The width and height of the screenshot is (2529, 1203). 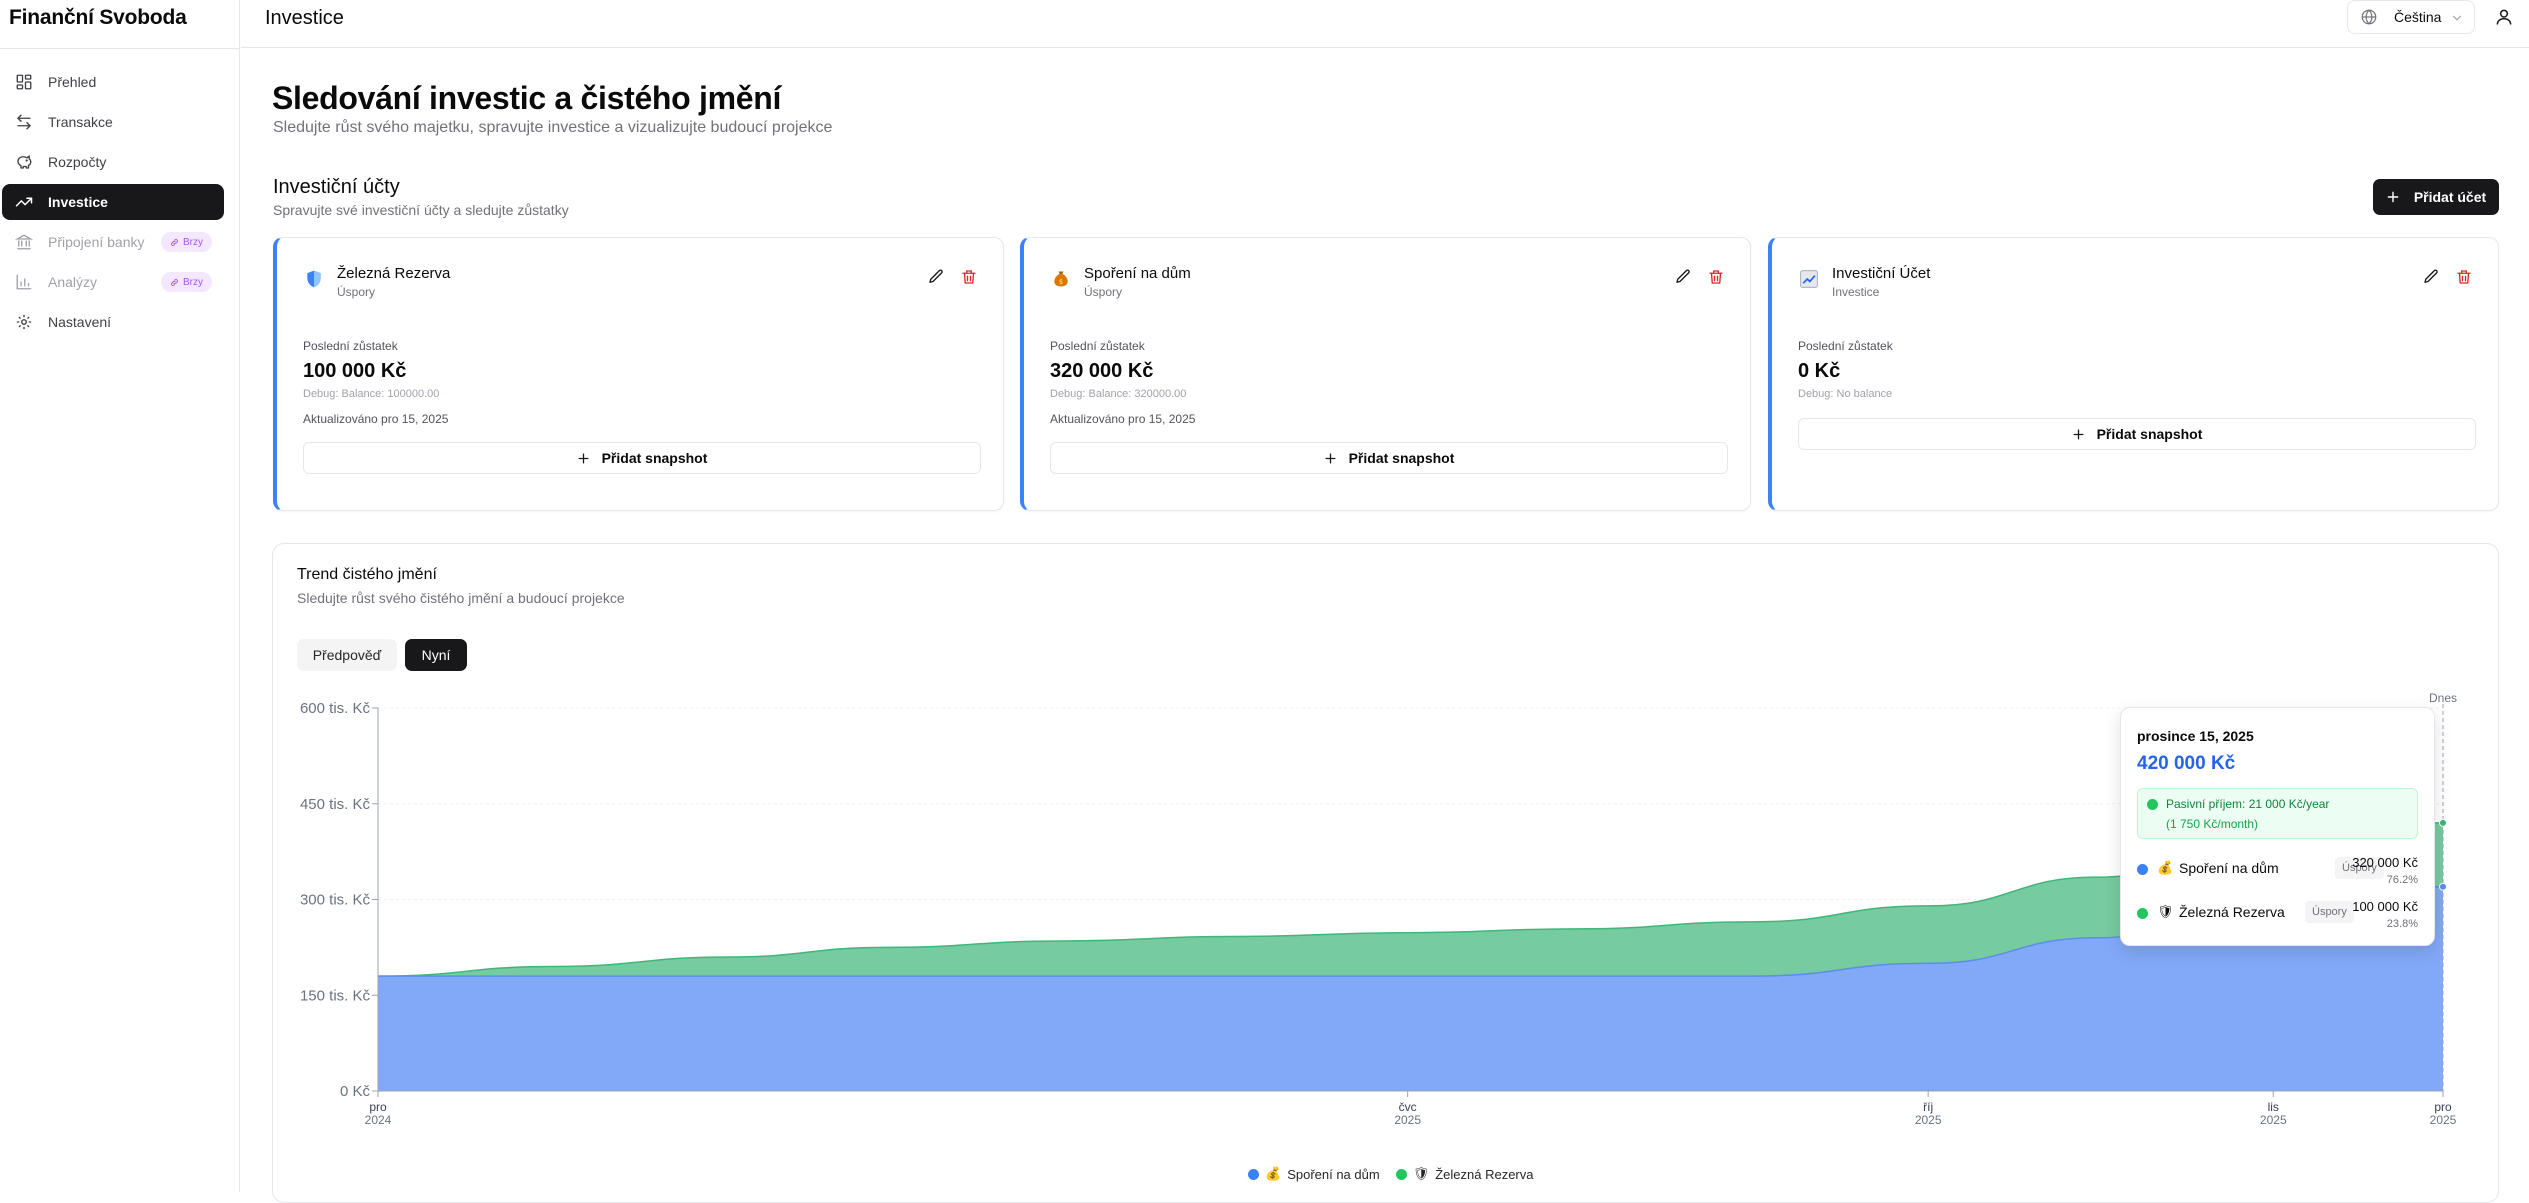 What do you see at coordinates (2165, 911) in the screenshot?
I see `tooltip-row-emoji: 🛡` at bounding box center [2165, 911].